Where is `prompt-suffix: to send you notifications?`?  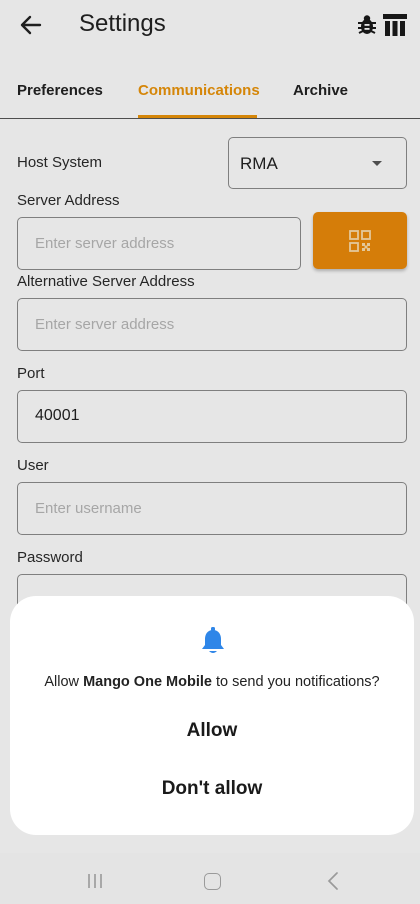 prompt-suffix: to send you notifications? is located at coordinates (295, 682).